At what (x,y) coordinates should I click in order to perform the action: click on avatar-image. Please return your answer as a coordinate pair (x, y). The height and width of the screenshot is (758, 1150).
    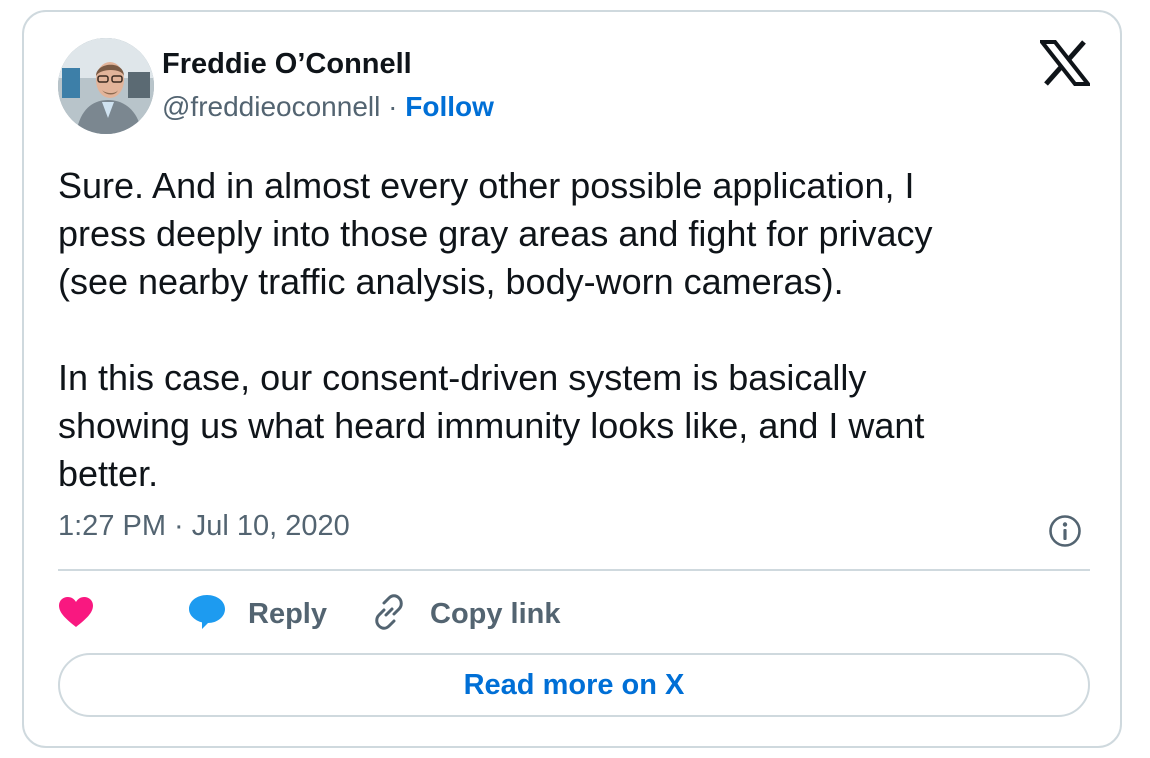
    Looking at the image, I should click on (106, 86).